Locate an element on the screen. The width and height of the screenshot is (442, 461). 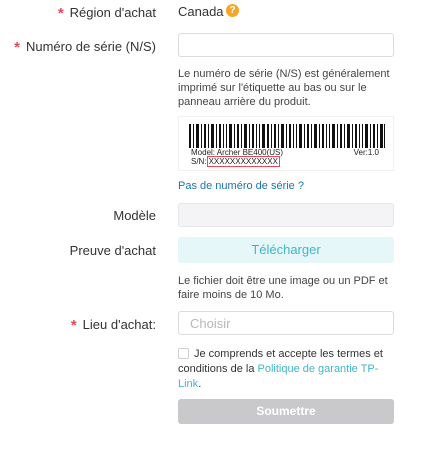
place-label: * Lieu d'achat: is located at coordinates (113, 325).